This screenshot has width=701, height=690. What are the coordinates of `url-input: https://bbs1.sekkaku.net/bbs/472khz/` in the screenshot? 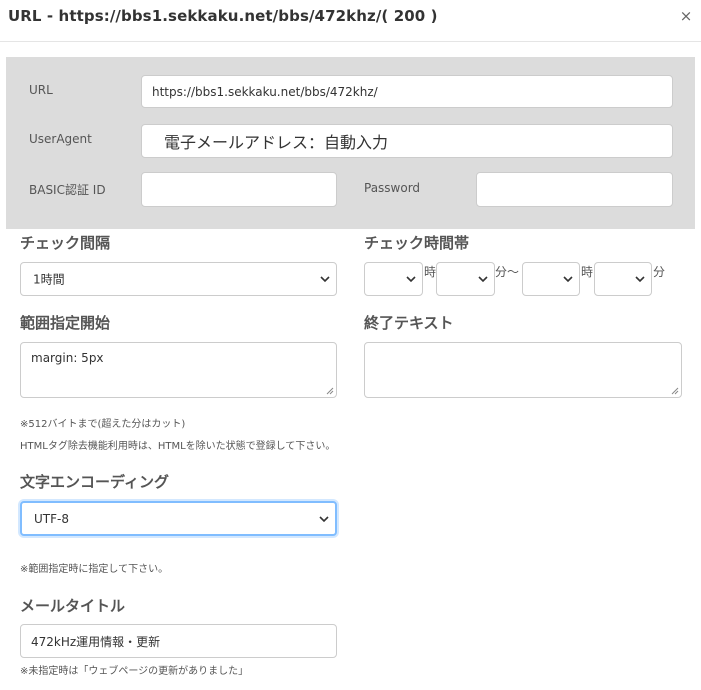 It's located at (407, 91).